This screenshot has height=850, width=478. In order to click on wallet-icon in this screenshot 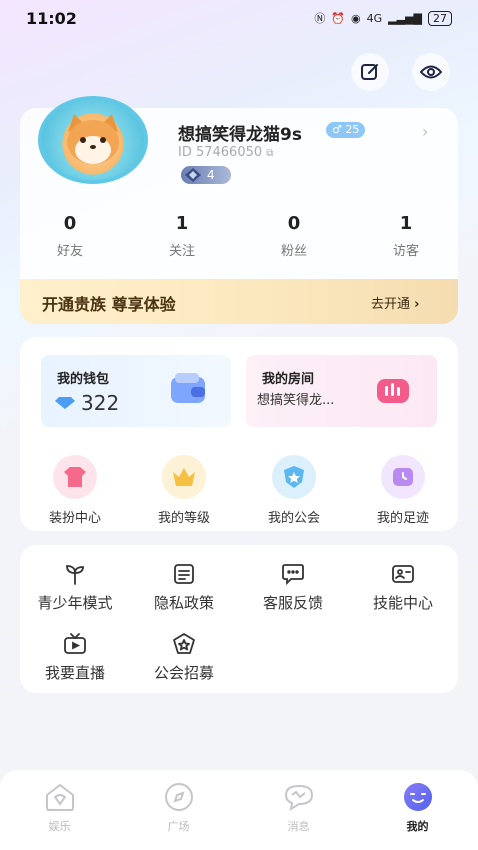, I will do `click(188, 388)`.